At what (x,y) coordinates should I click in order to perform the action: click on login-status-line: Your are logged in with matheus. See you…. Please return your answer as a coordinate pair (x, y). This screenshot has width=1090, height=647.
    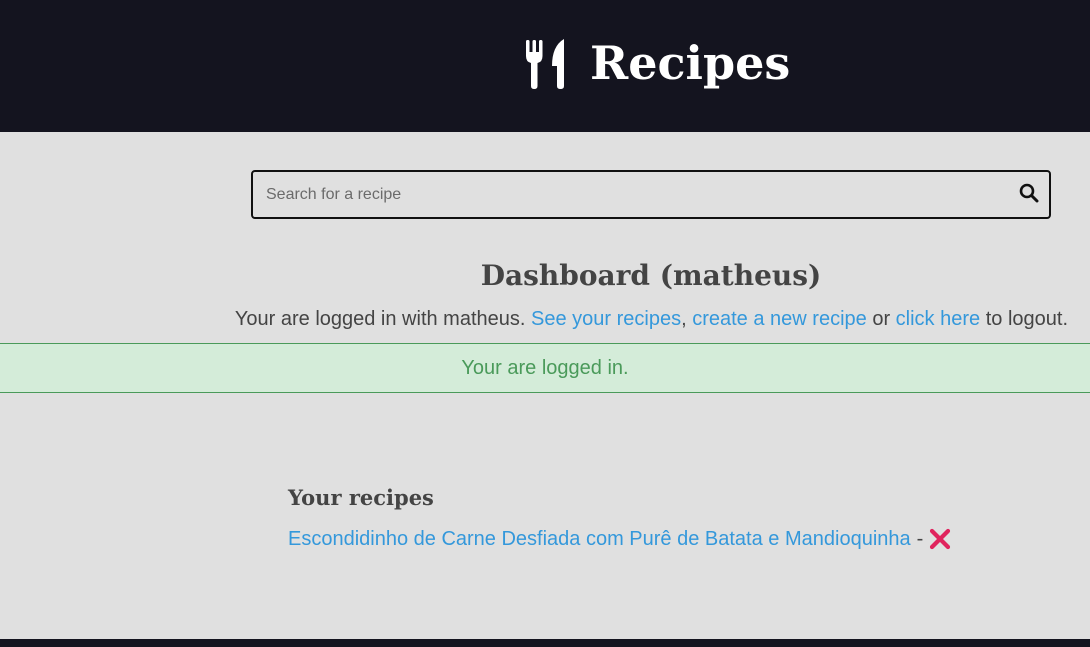
    Looking at the image, I should click on (534, 319).